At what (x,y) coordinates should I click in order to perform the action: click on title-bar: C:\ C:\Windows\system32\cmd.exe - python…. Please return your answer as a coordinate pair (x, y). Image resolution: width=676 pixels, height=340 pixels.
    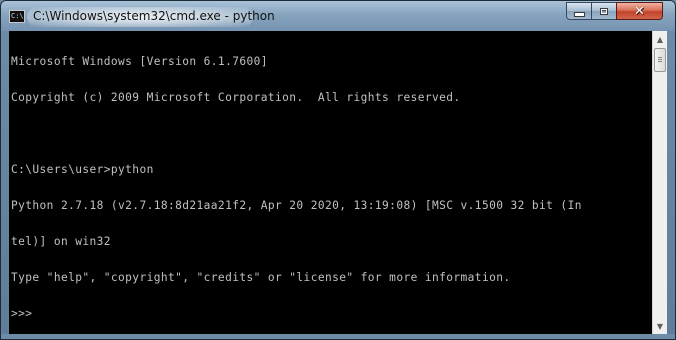
    Looking at the image, I should click on (338, 16).